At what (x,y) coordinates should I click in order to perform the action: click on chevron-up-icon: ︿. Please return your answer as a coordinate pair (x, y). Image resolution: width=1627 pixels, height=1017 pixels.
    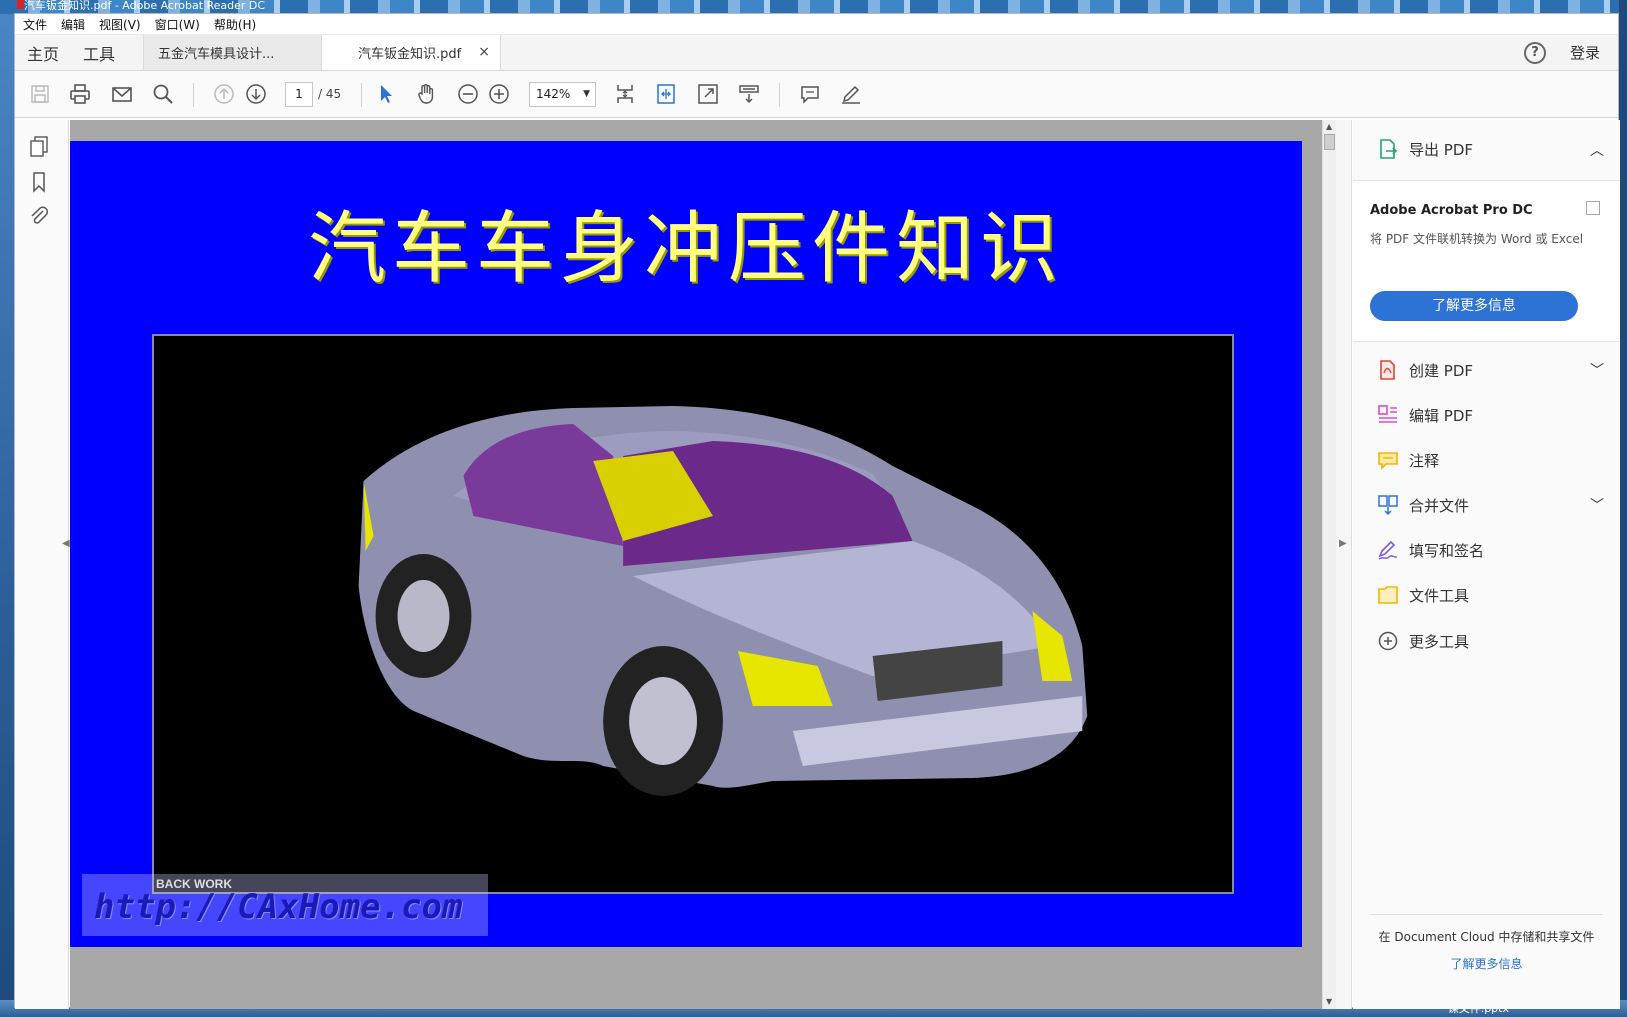
    Looking at the image, I should click on (1597, 150).